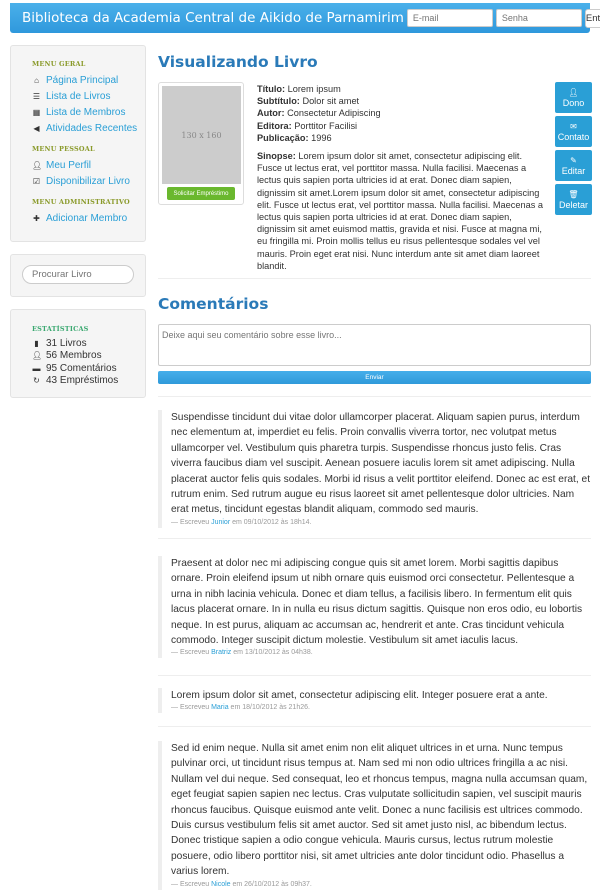  I want to click on field-label: Autor:, so click(271, 113).